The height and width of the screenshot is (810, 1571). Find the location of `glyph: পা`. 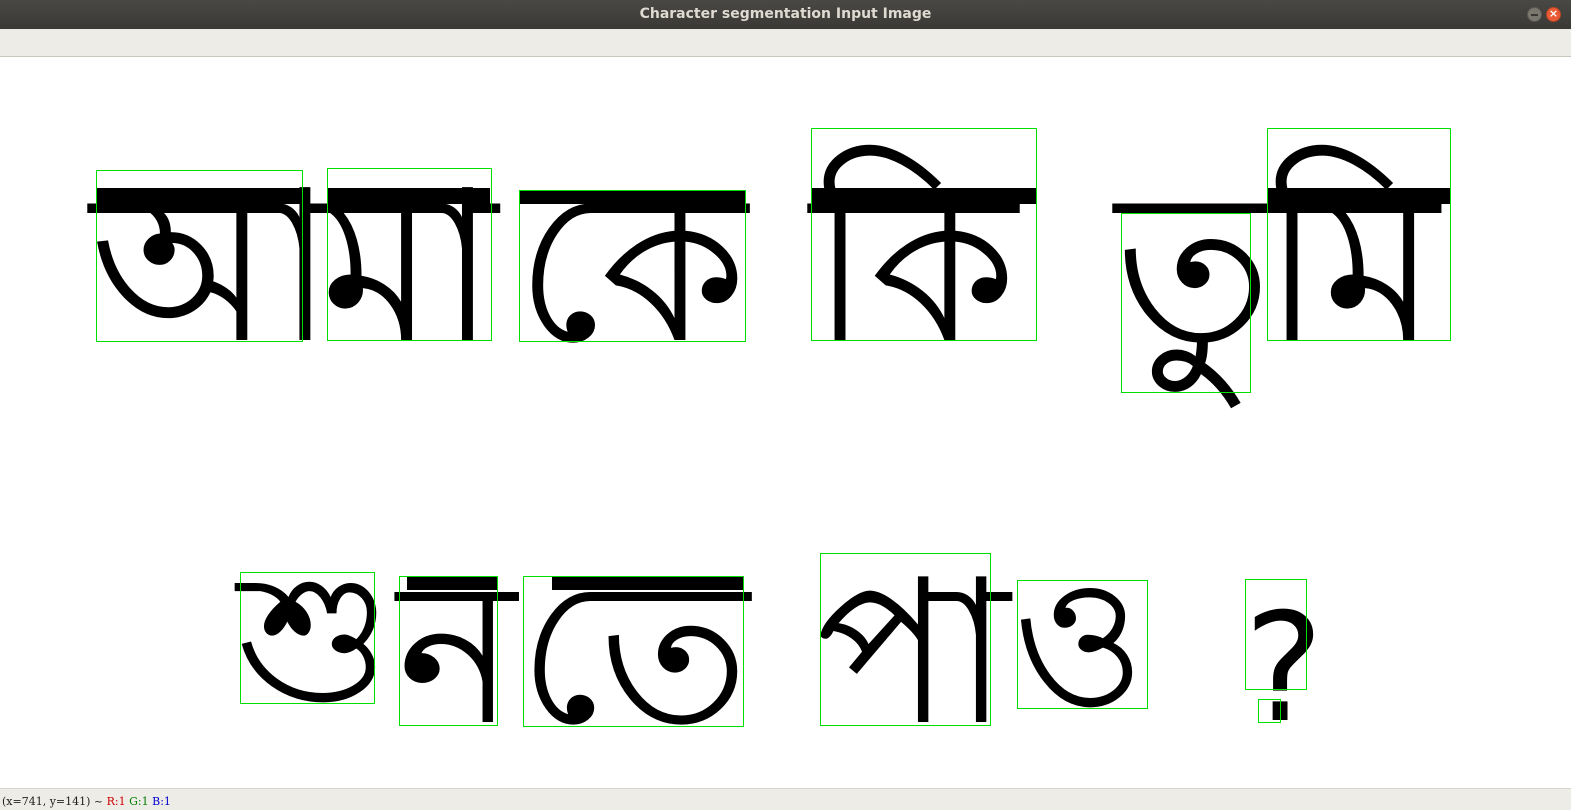

glyph: পা is located at coordinates (914, 653).